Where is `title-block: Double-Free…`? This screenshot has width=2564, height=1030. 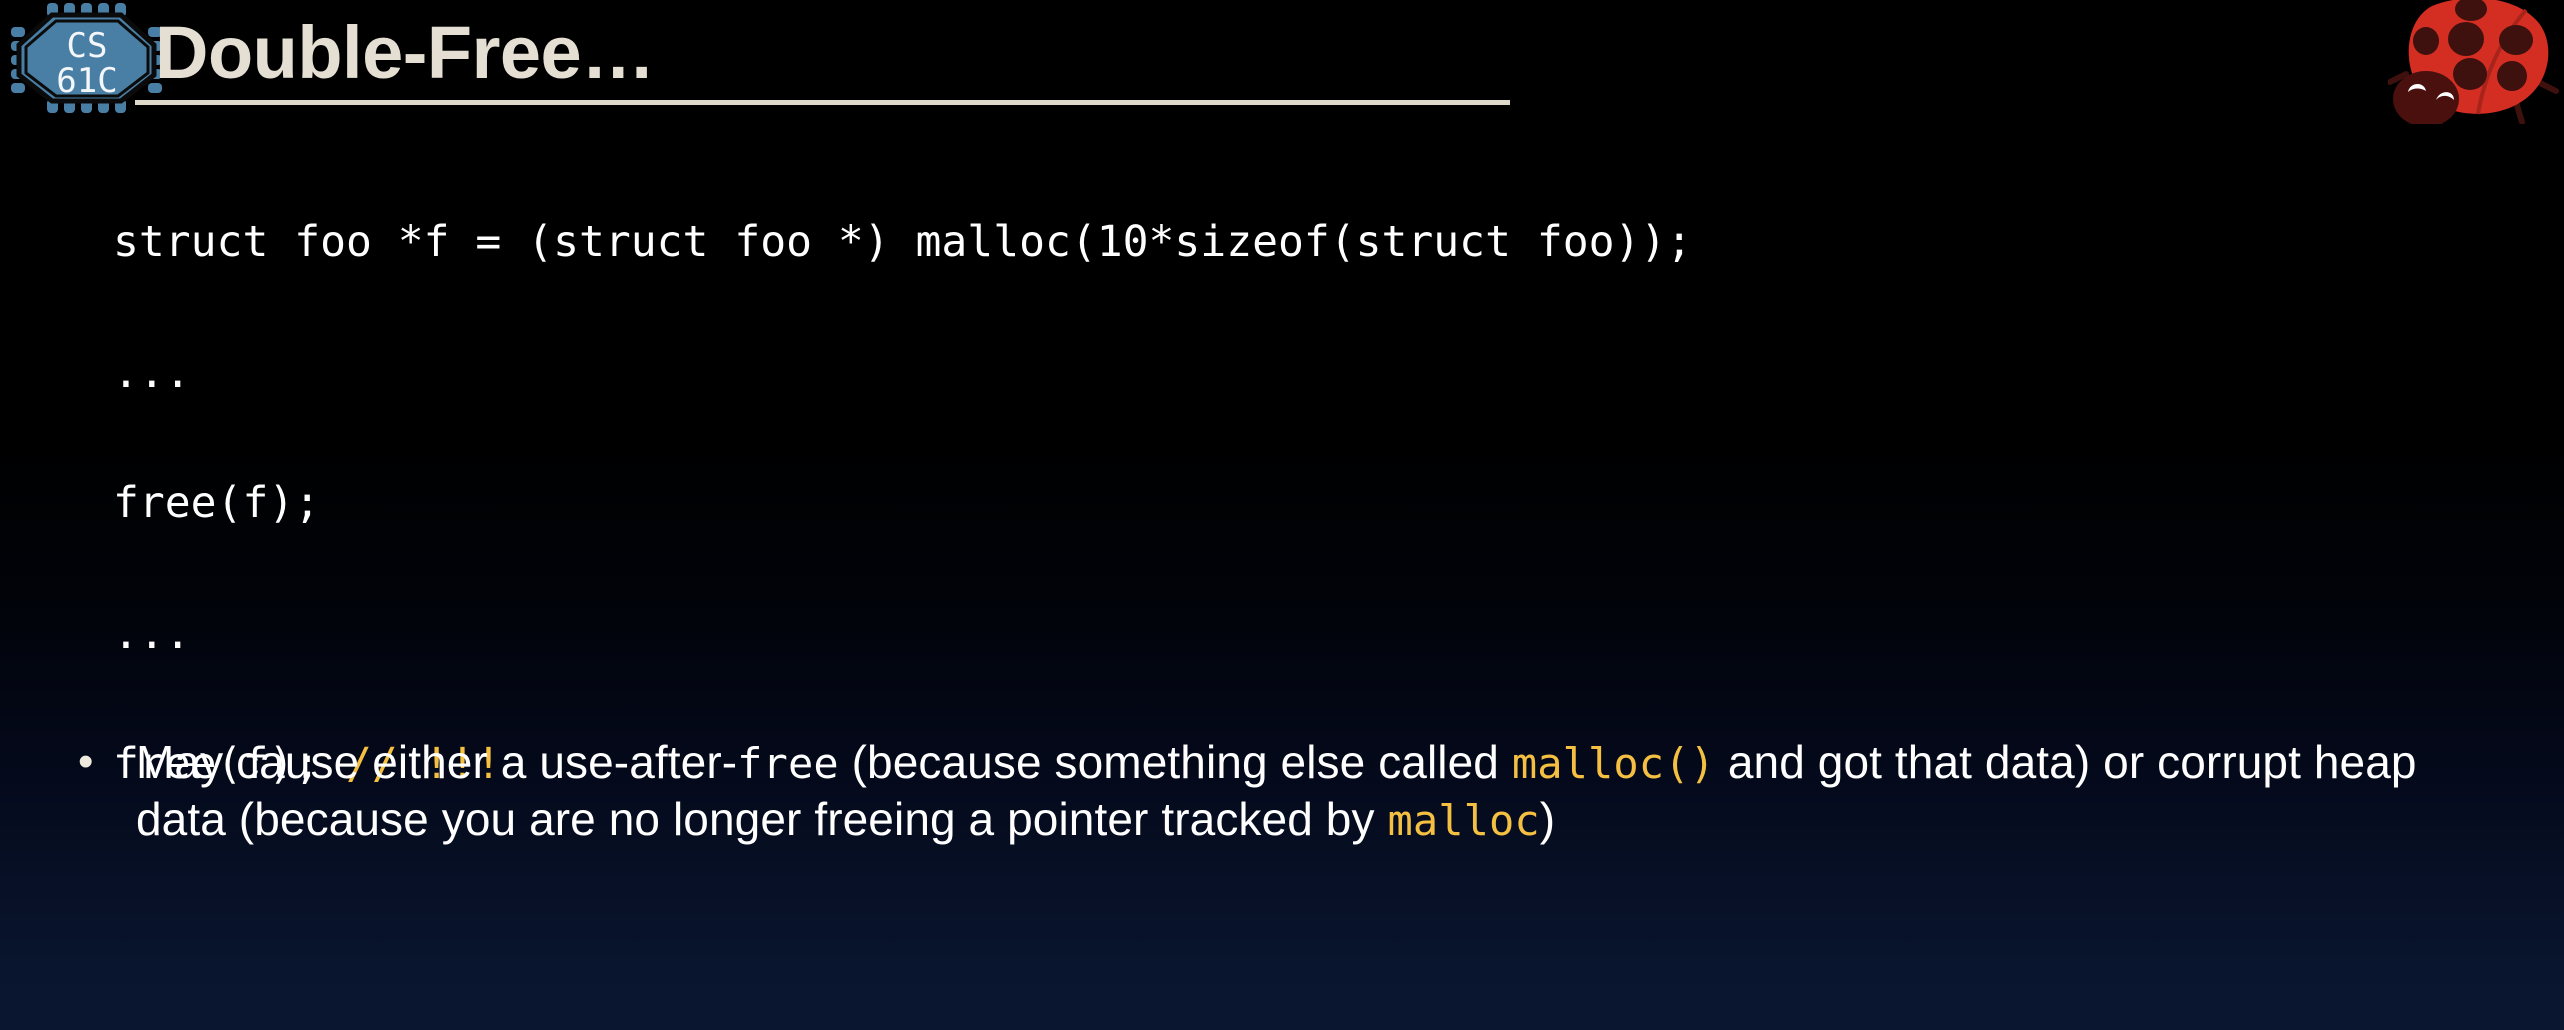 title-block: Double-Free… is located at coordinates (835, 53).